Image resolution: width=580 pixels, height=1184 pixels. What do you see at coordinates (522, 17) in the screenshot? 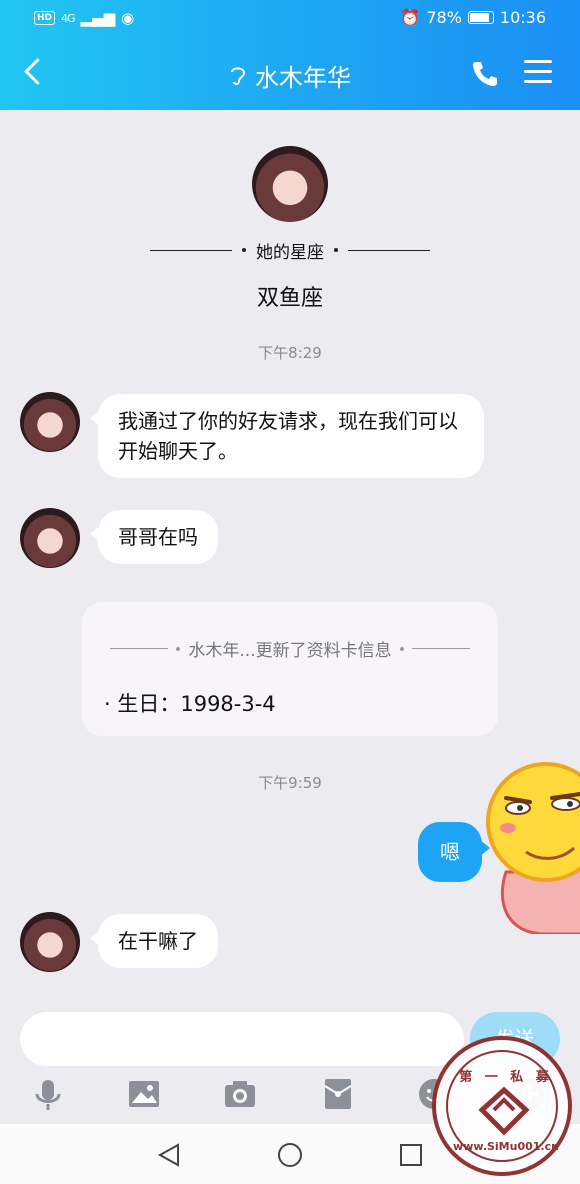
I see `status-time: 10:36` at bounding box center [522, 17].